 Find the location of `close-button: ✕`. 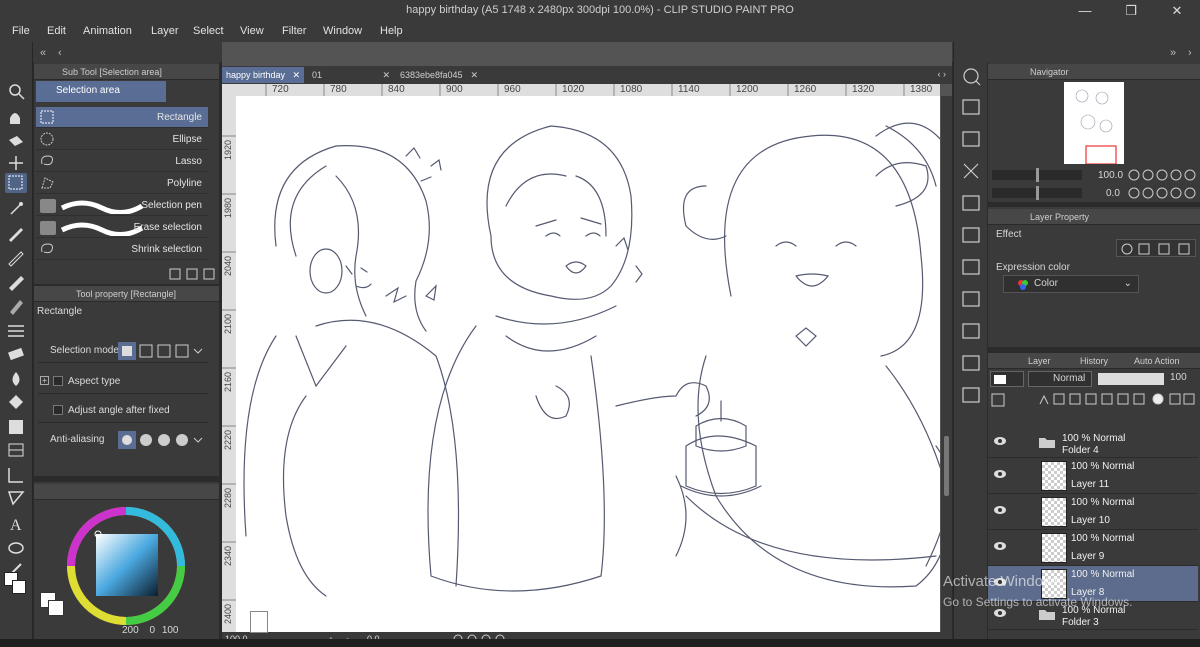

close-button: ✕ is located at coordinates (1177, 11).